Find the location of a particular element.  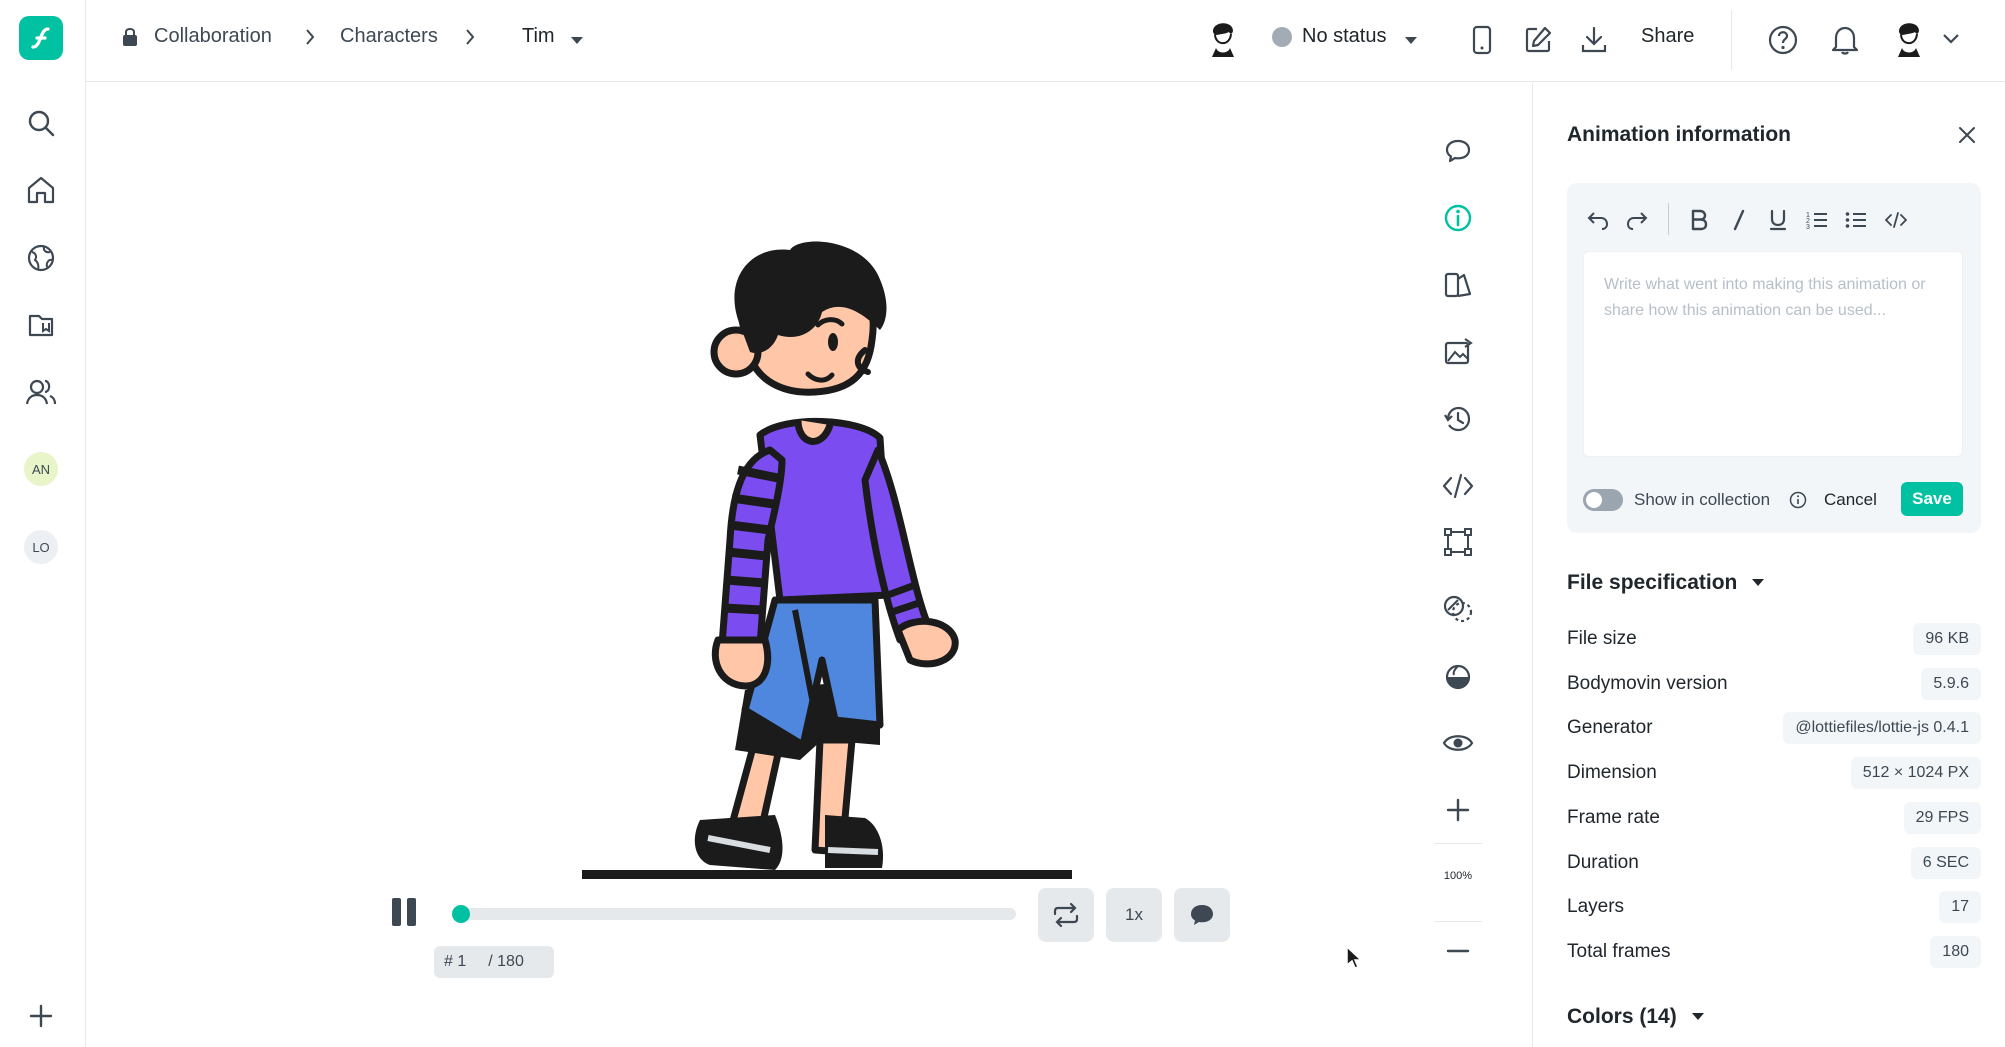

workspace-badge-lo: LO is located at coordinates (41, 547).